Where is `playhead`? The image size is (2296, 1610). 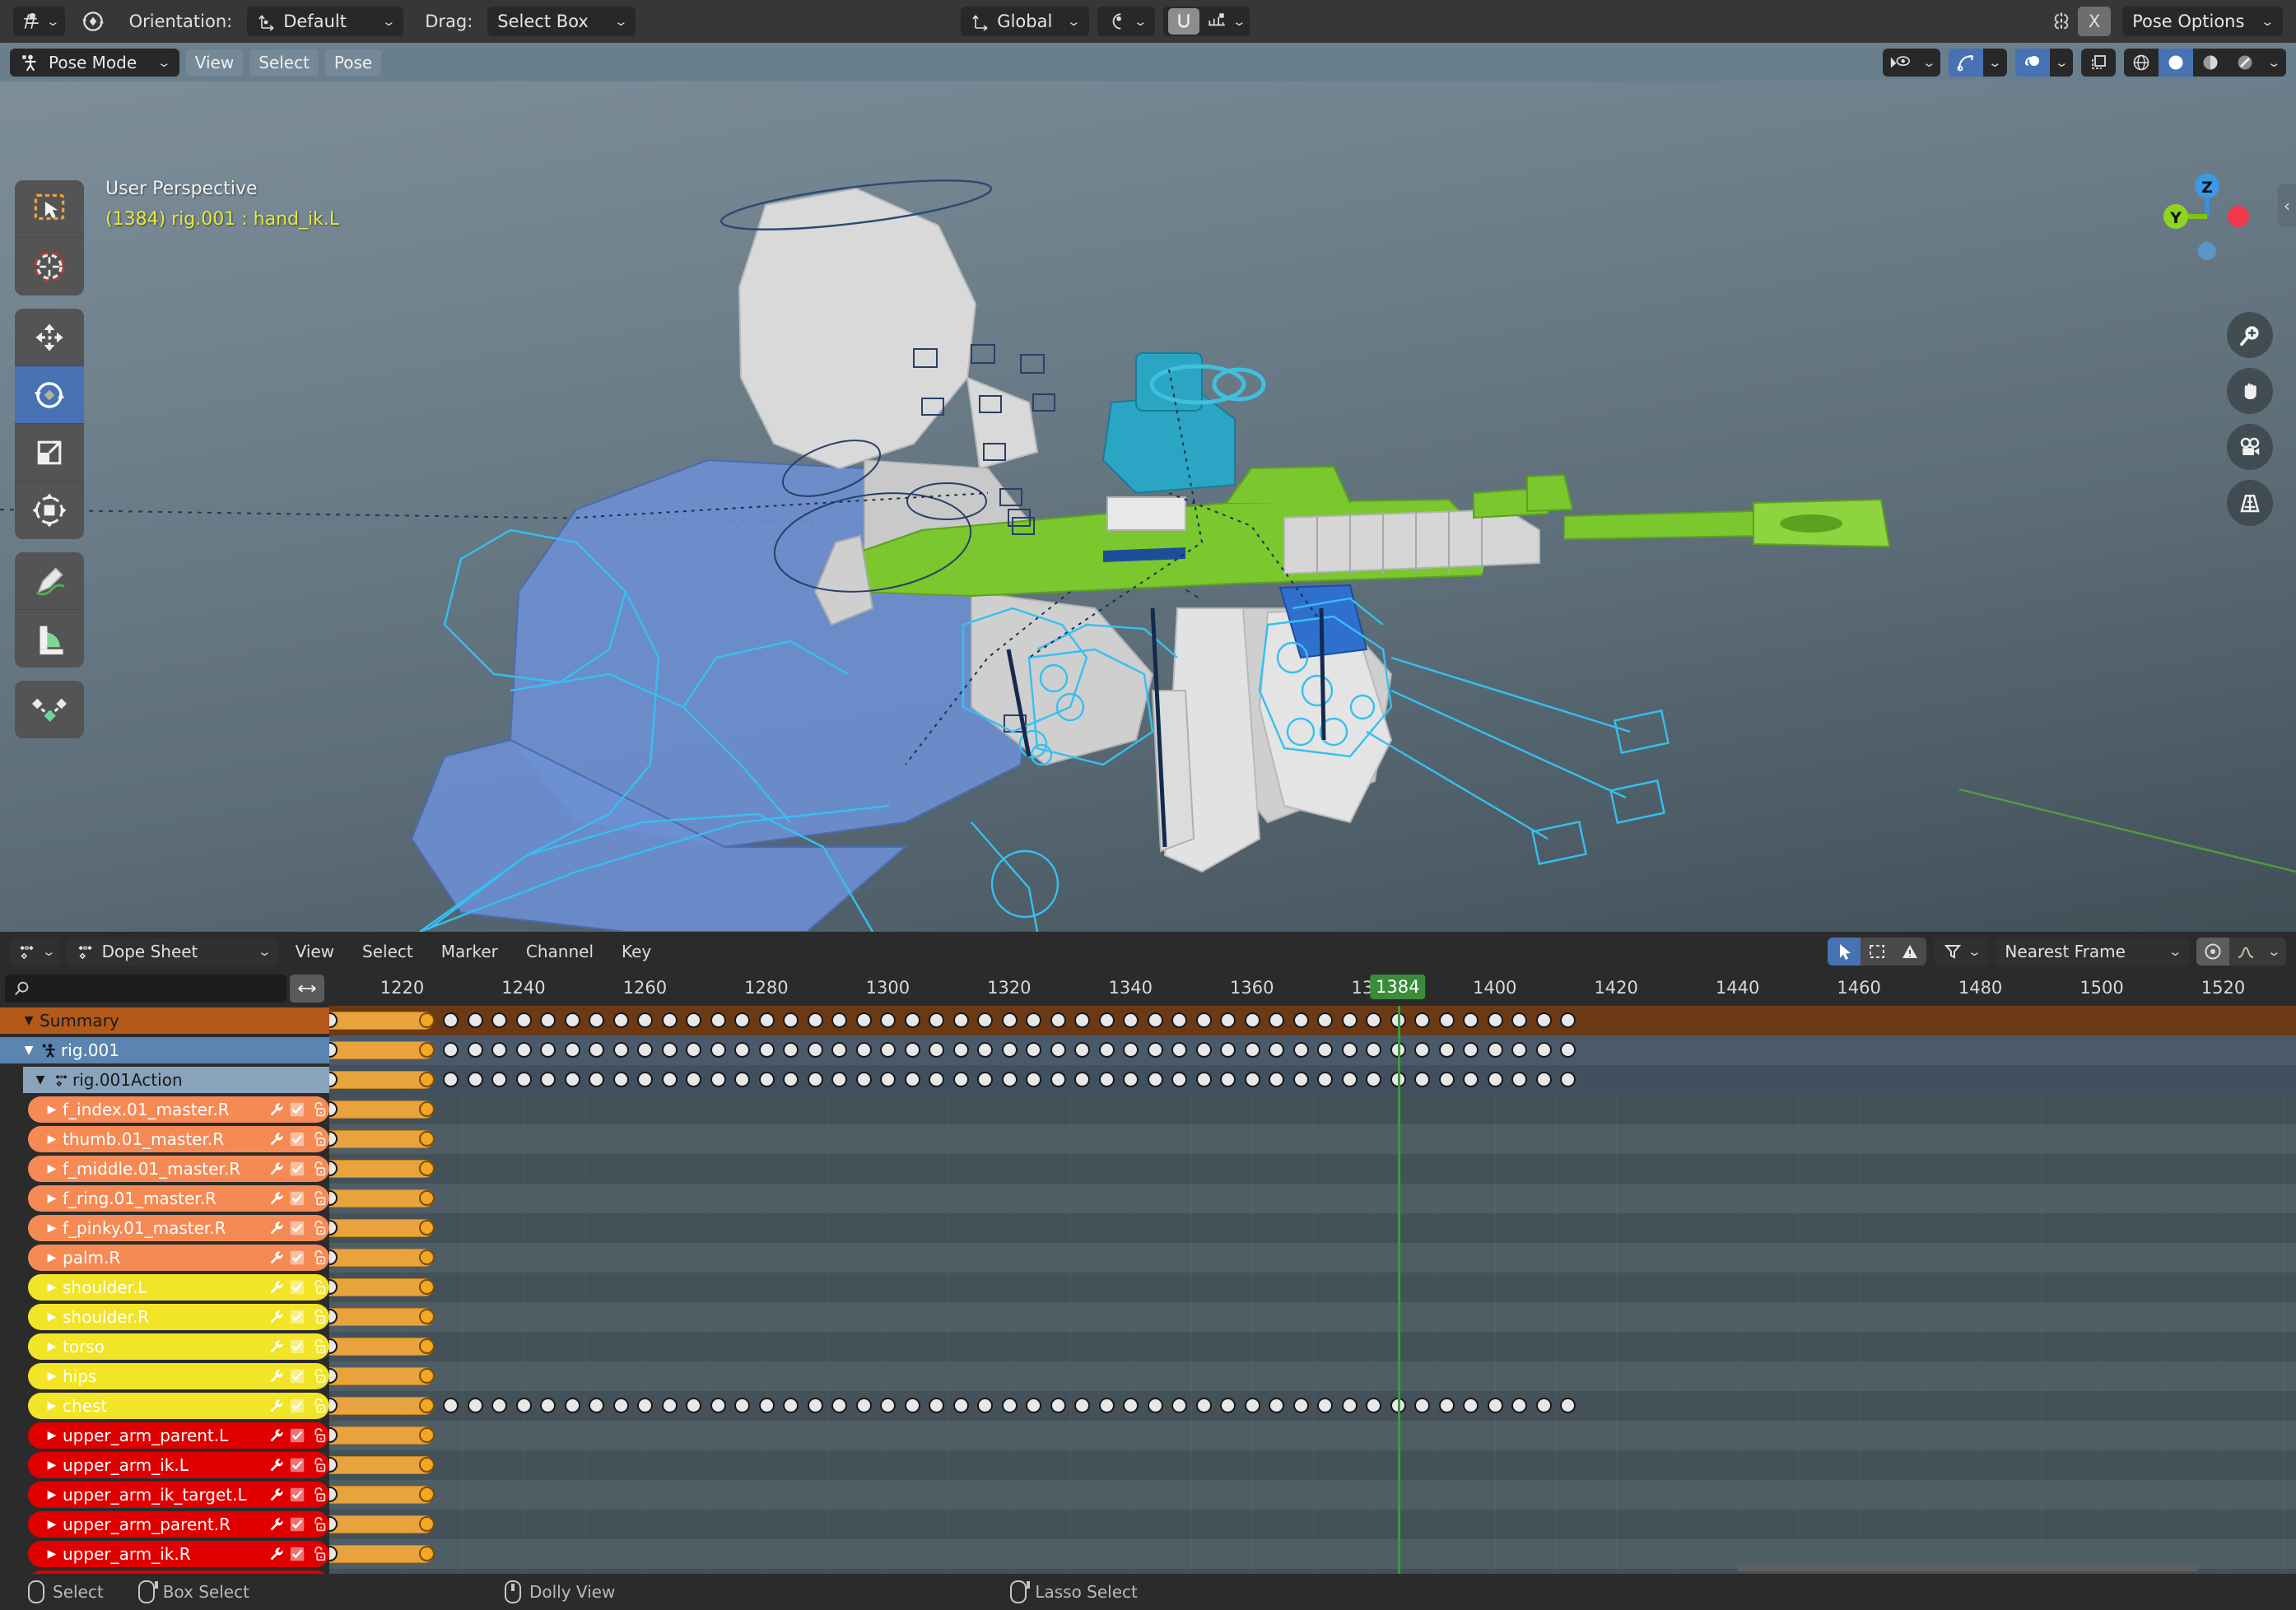 playhead is located at coordinates (1398, 1290).